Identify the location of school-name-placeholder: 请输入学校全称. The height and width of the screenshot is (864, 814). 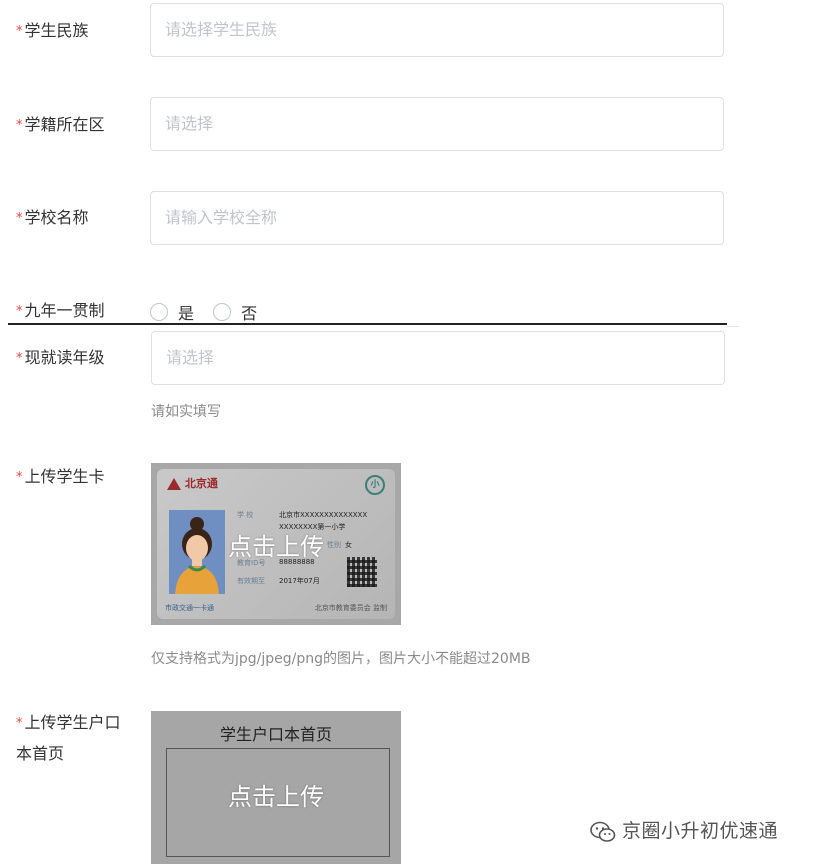
(221, 217).